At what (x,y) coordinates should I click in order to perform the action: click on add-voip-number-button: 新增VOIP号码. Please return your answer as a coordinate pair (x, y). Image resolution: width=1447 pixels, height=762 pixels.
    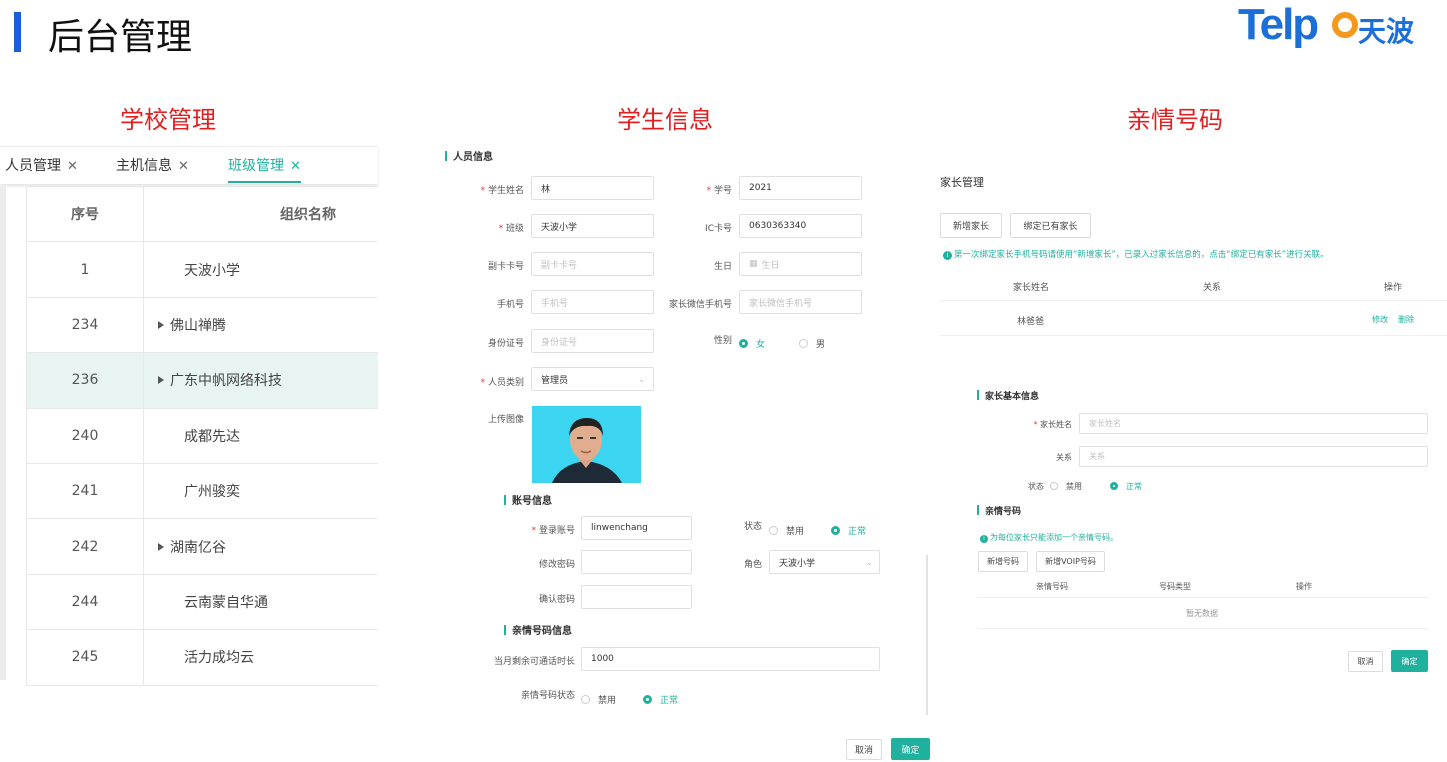
    Looking at the image, I should click on (1070, 561).